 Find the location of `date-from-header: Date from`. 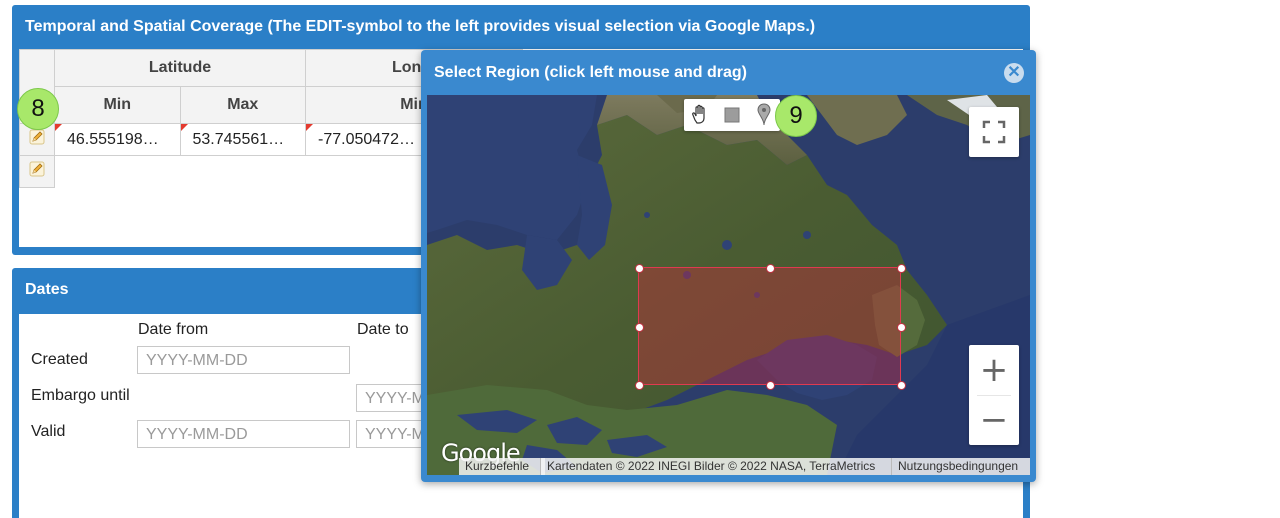

date-from-header: Date from is located at coordinates (173, 329).